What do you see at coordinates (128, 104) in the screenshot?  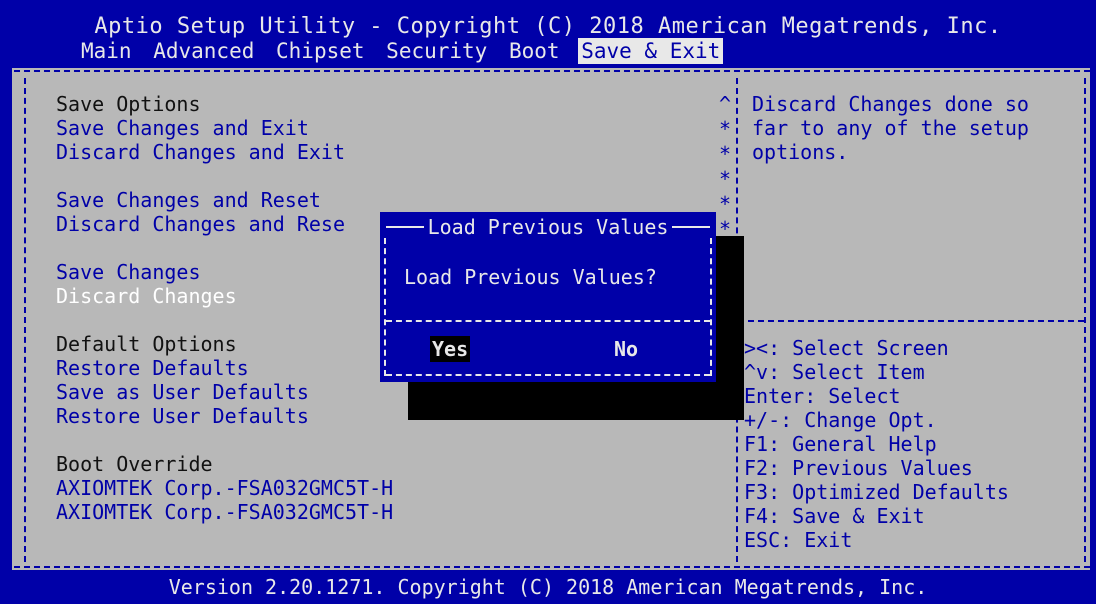 I see `section-save-options: Save Options` at bounding box center [128, 104].